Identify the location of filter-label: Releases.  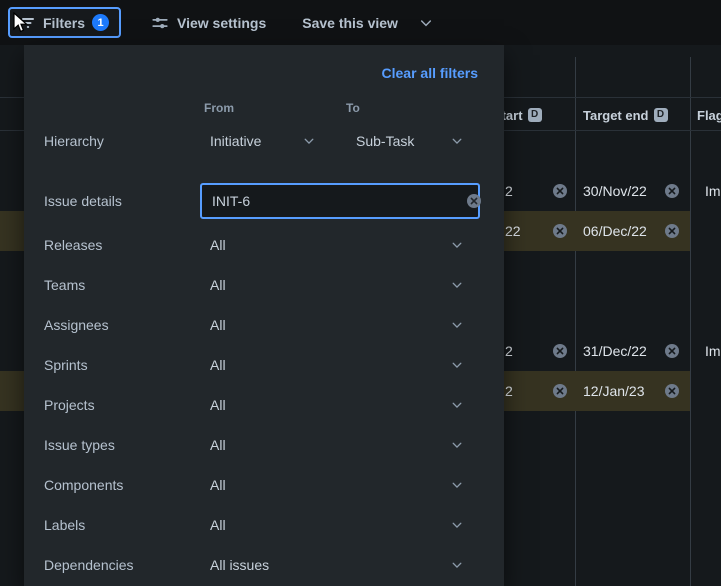
(73, 245).